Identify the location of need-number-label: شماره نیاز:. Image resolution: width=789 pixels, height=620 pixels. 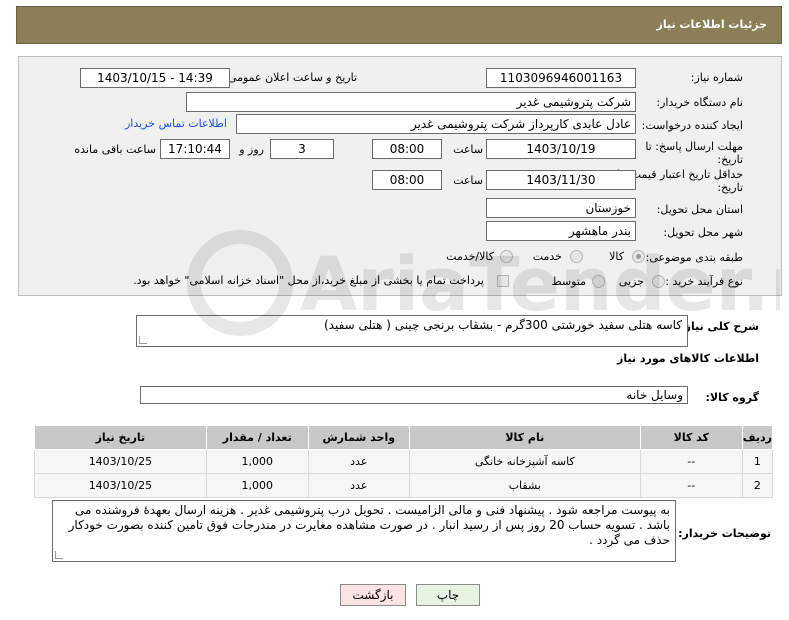
(716, 77).